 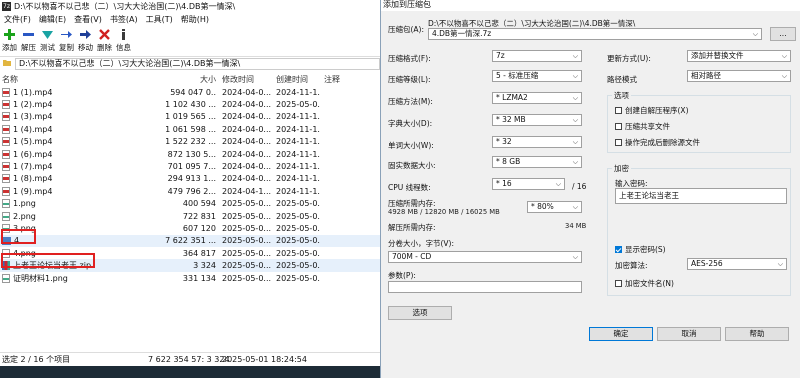 What do you see at coordinates (190, 41) in the screenshot?
I see `toolbar: 添加 解压 测试 复制 移动 删除 信息` at bounding box center [190, 41].